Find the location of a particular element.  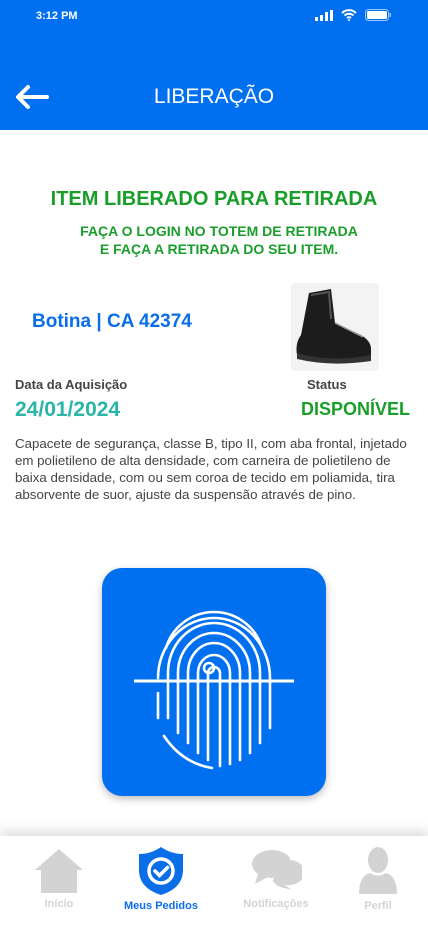

chat-icon is located at coordinates (277, 871).